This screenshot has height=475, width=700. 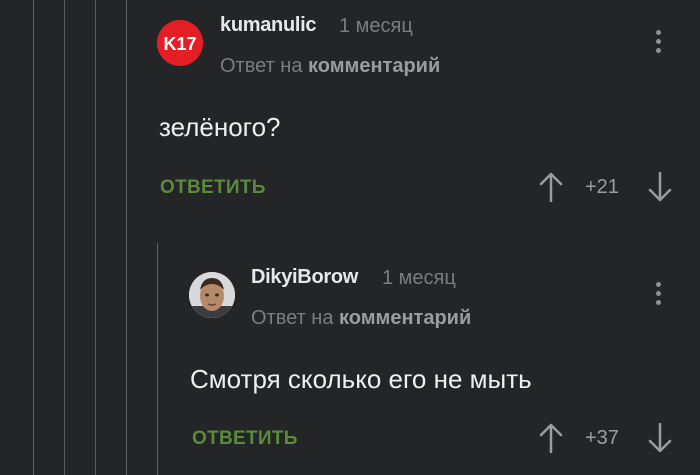 I want to click on comment-text: Смотря сколько его не мыть, so click(x=361, y=379).